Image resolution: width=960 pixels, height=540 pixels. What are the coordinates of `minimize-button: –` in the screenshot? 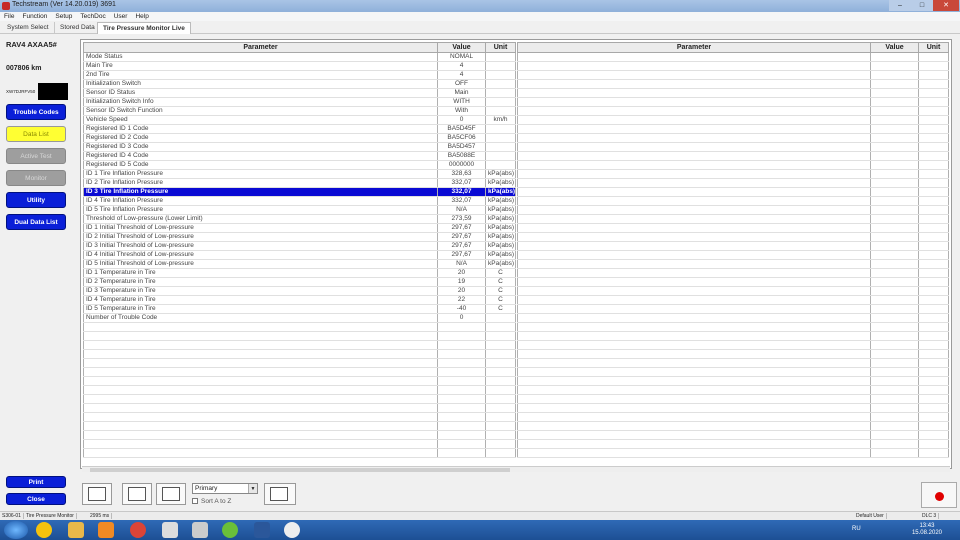 It's located at (900, 5).